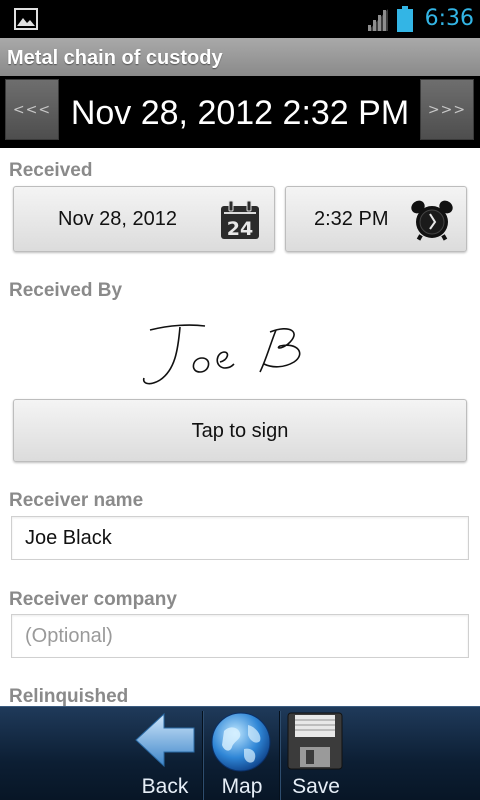 The image size is (480, 800). What do you see at coordinates (32, 109) in the screenshot?
I see `previous-button: <<<` at bounding box center [32, 109].